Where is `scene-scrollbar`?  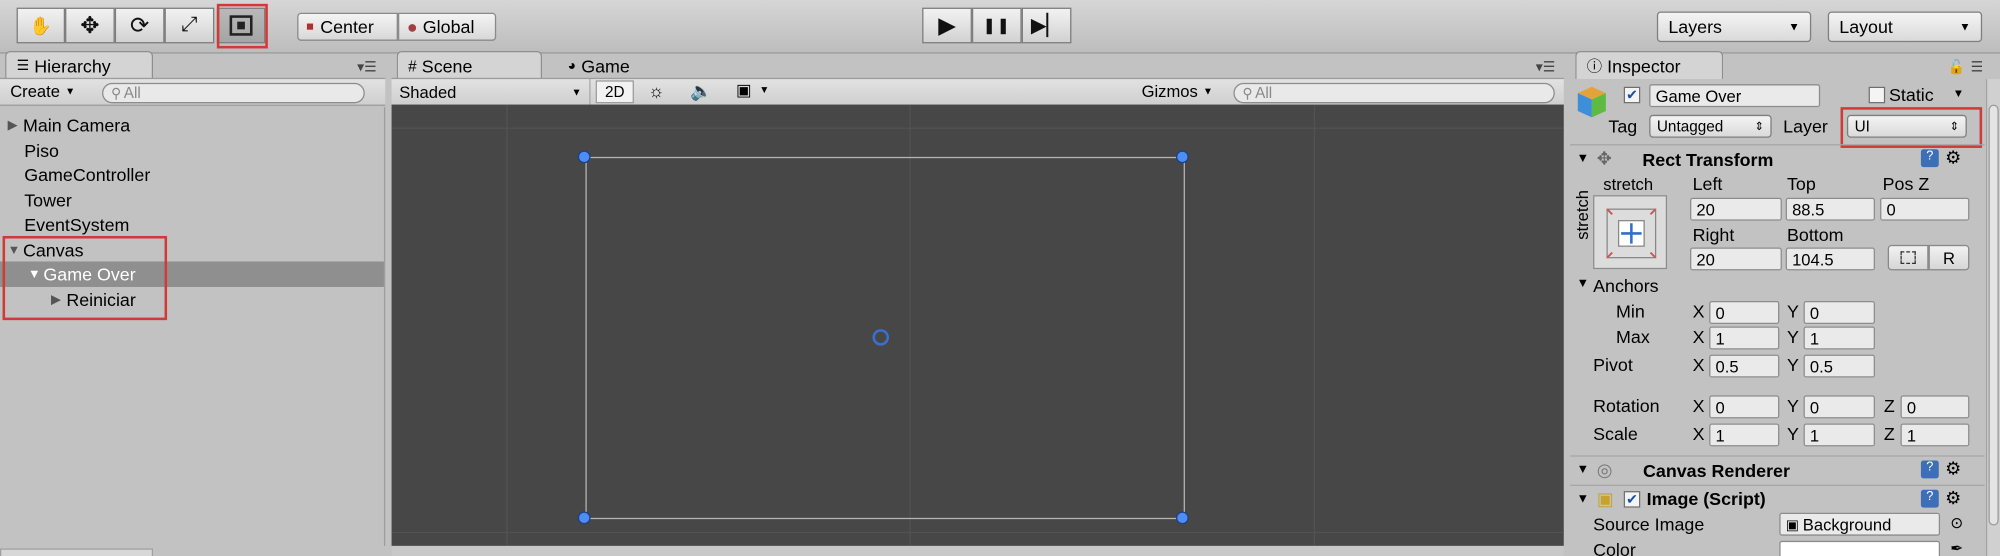 scene-scrollbar is located at coordinates (977, 550).